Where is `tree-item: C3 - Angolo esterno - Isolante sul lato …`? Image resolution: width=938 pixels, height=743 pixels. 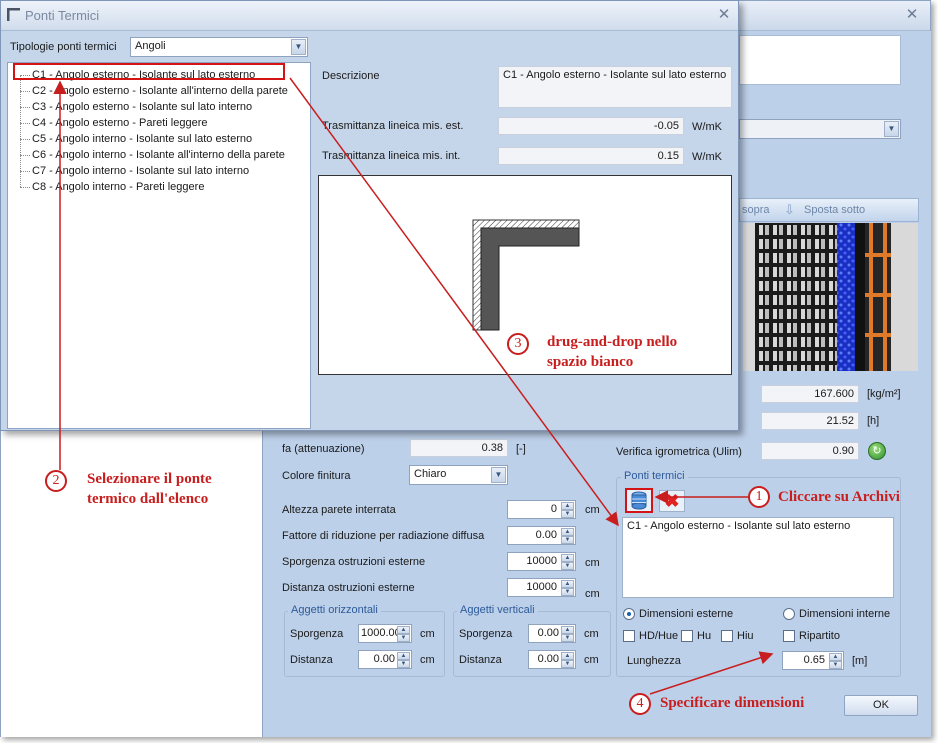
tree-item: C3 - Angolo esterno - Isolante sul lato … is located at coordinates (142, 107).